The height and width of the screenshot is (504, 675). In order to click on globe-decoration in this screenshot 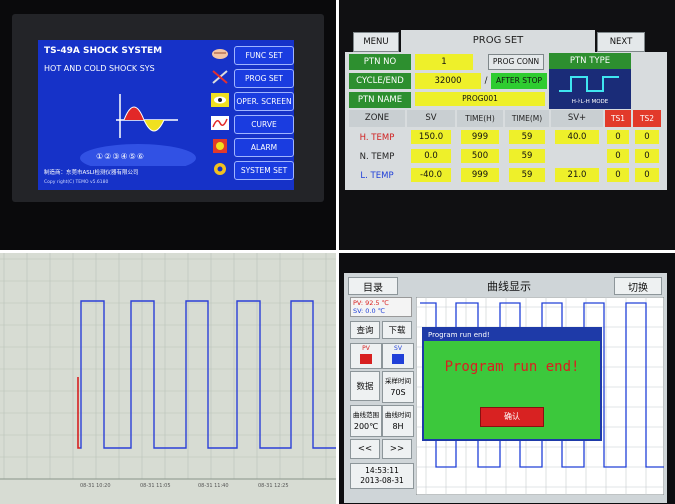, I will do `click(138, 155)`.